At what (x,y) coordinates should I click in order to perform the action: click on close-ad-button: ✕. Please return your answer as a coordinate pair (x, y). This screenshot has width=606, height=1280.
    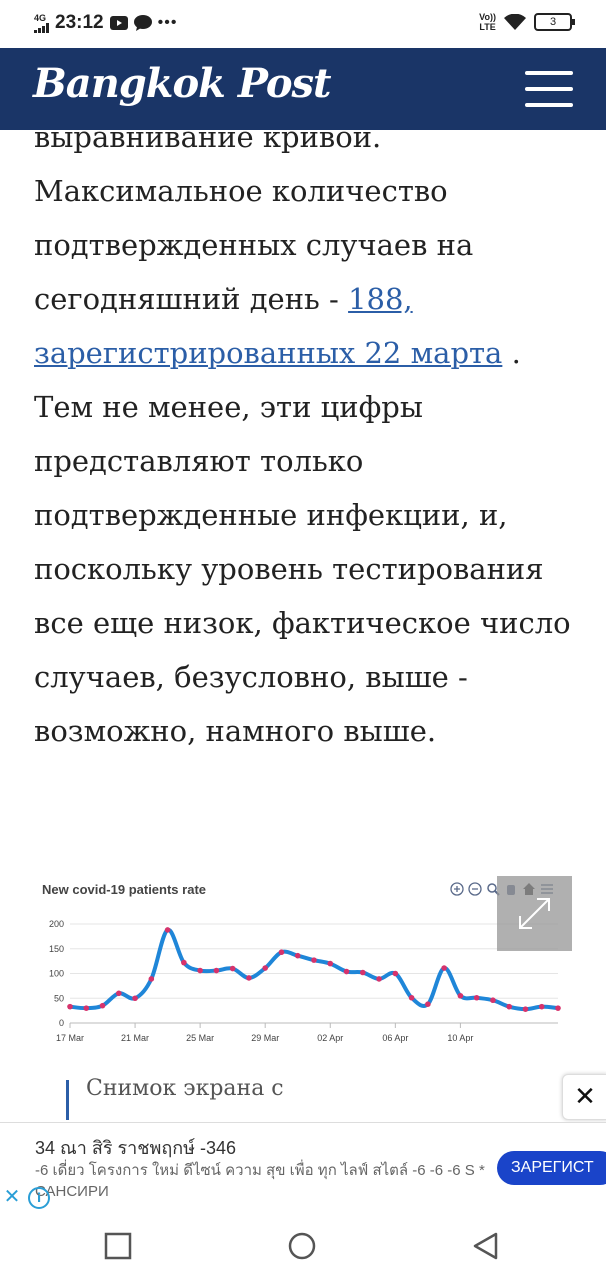
    Looking at the image, I should click on (584, 1097).